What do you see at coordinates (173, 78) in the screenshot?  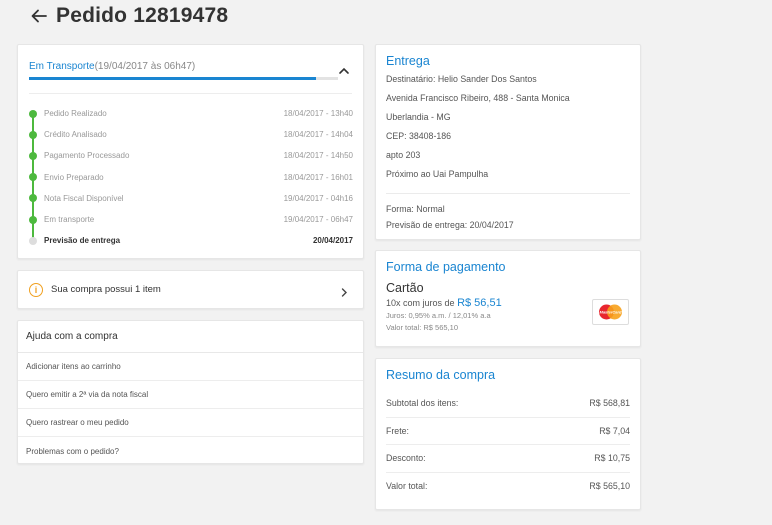 I see `status-progress-fill` at bounding box center [173, 78].